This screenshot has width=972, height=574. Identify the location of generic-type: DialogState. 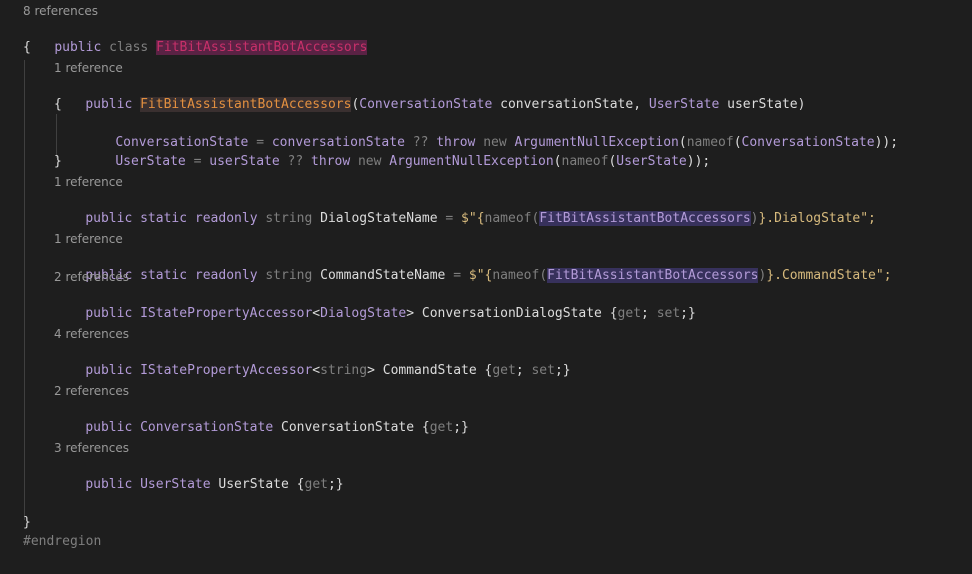
(363, 313).